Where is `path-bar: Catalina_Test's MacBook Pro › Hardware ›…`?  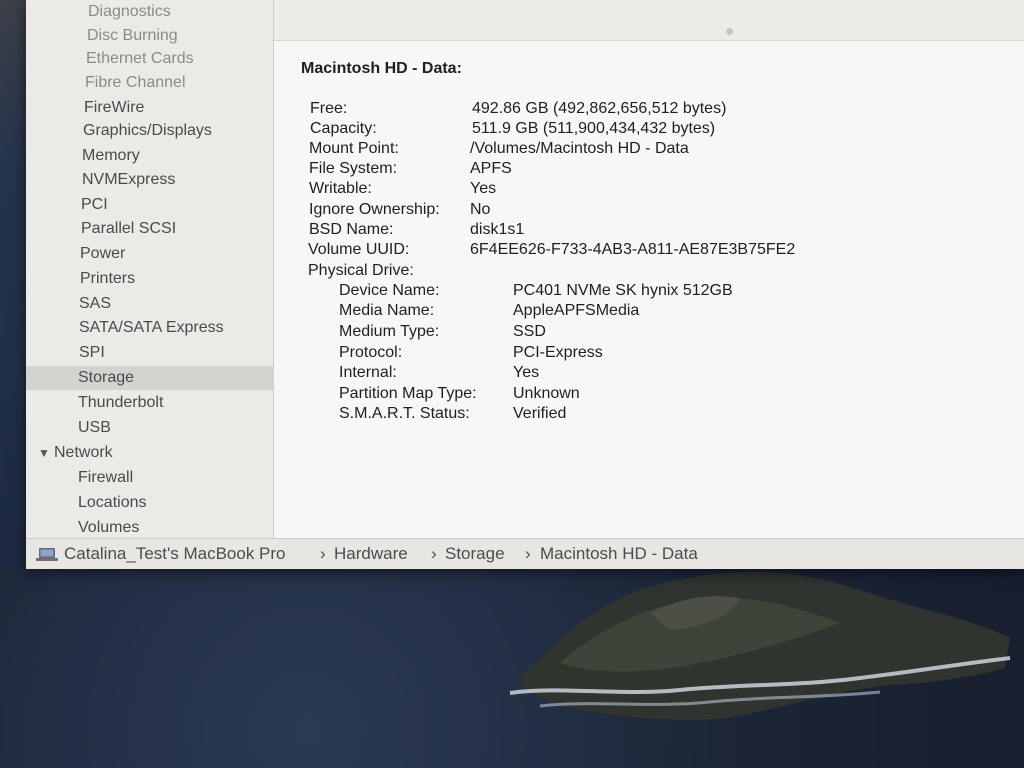
path-bar: Catalina_Test's MacBook Pro › Hardware ›… is located at coordinates (525, 553).